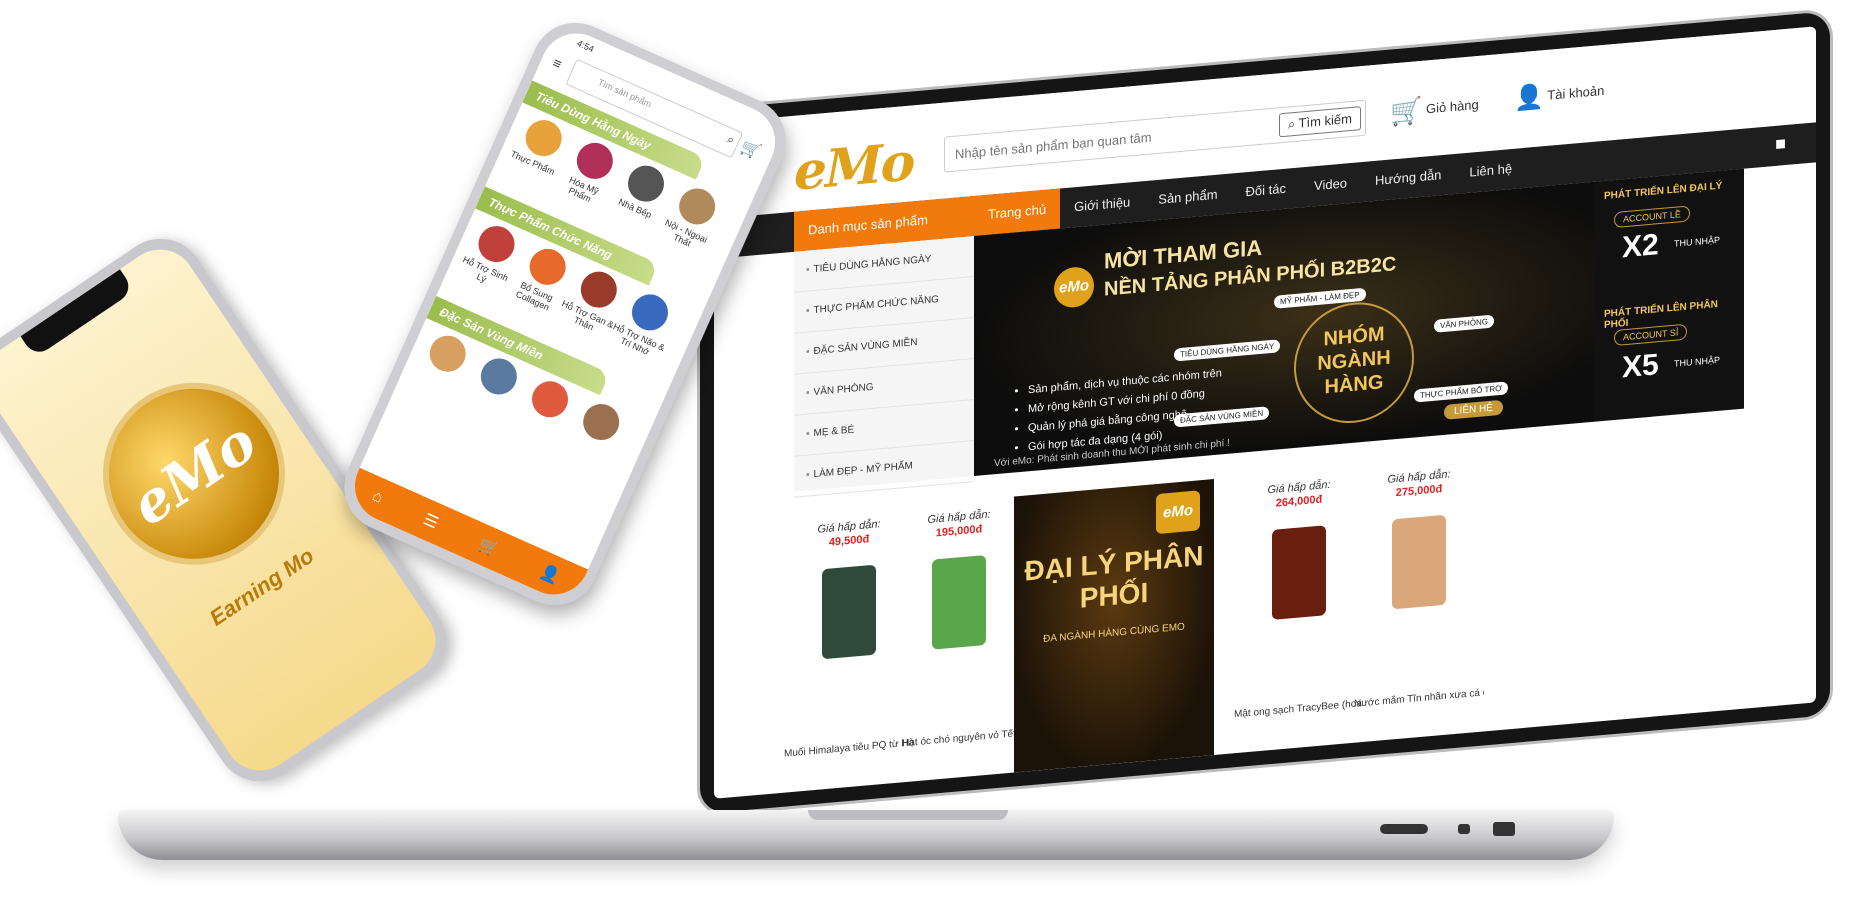 This screenshot has width=1874, height=918. What do you see at coordinates (1576, 92) in the screenshot?
I see `account-label: Tài khoản` at bounding box center [1576, 92].